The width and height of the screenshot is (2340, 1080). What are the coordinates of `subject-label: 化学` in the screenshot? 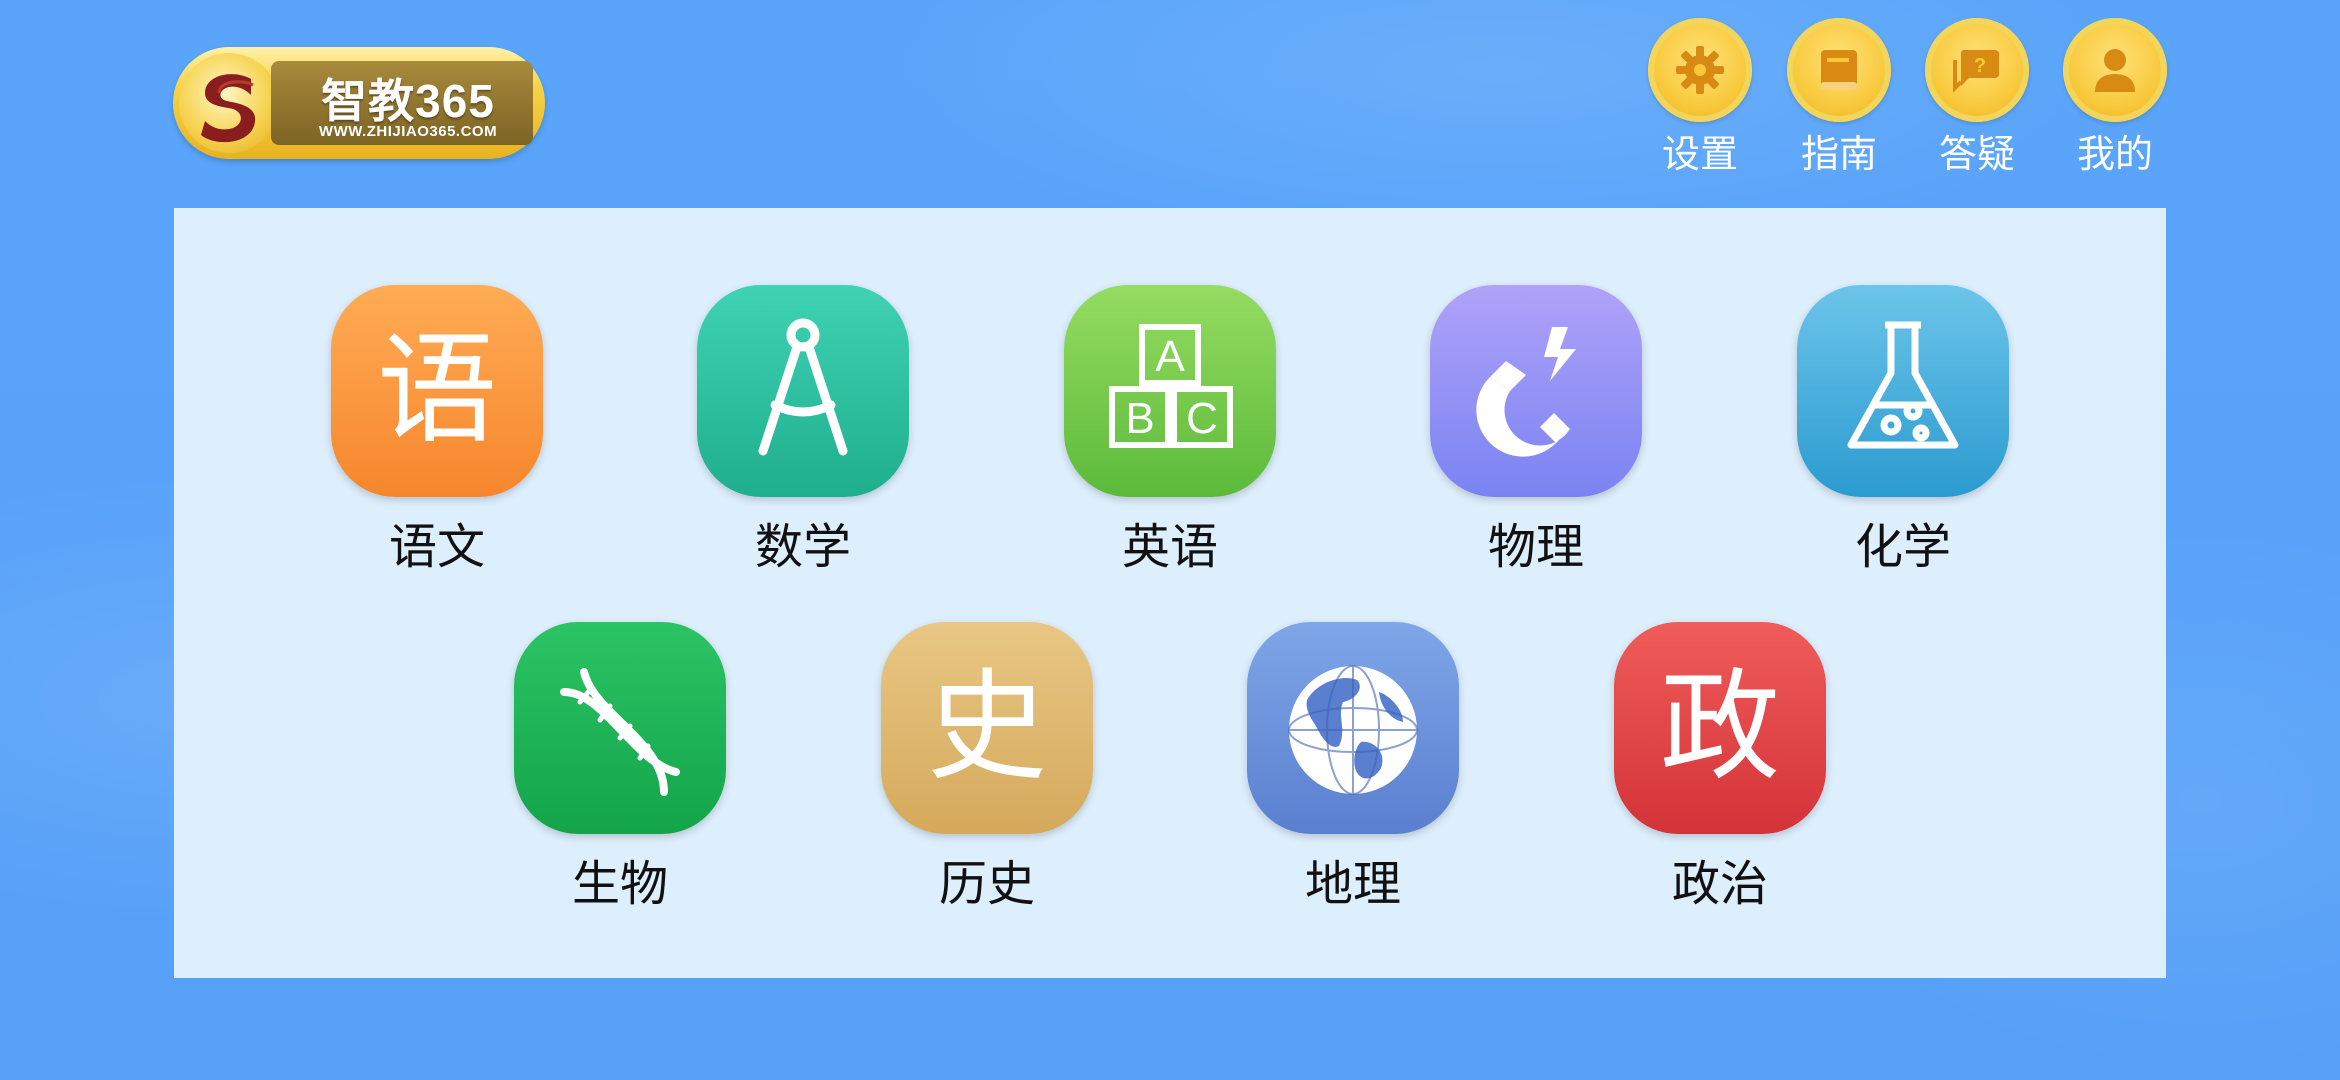 It's located at (1902, 547).